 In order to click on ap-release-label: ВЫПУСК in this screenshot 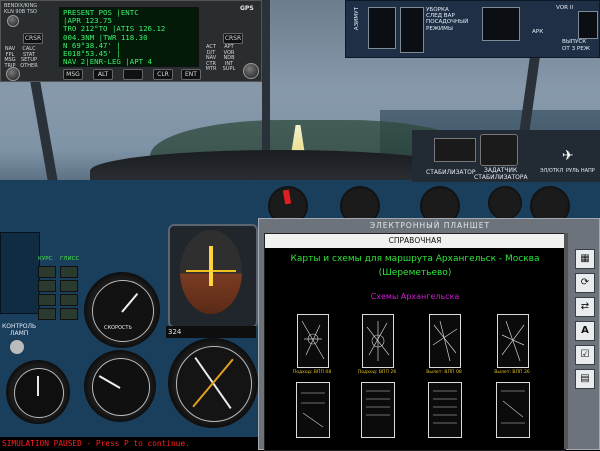, I will do `click(574, 42)`.